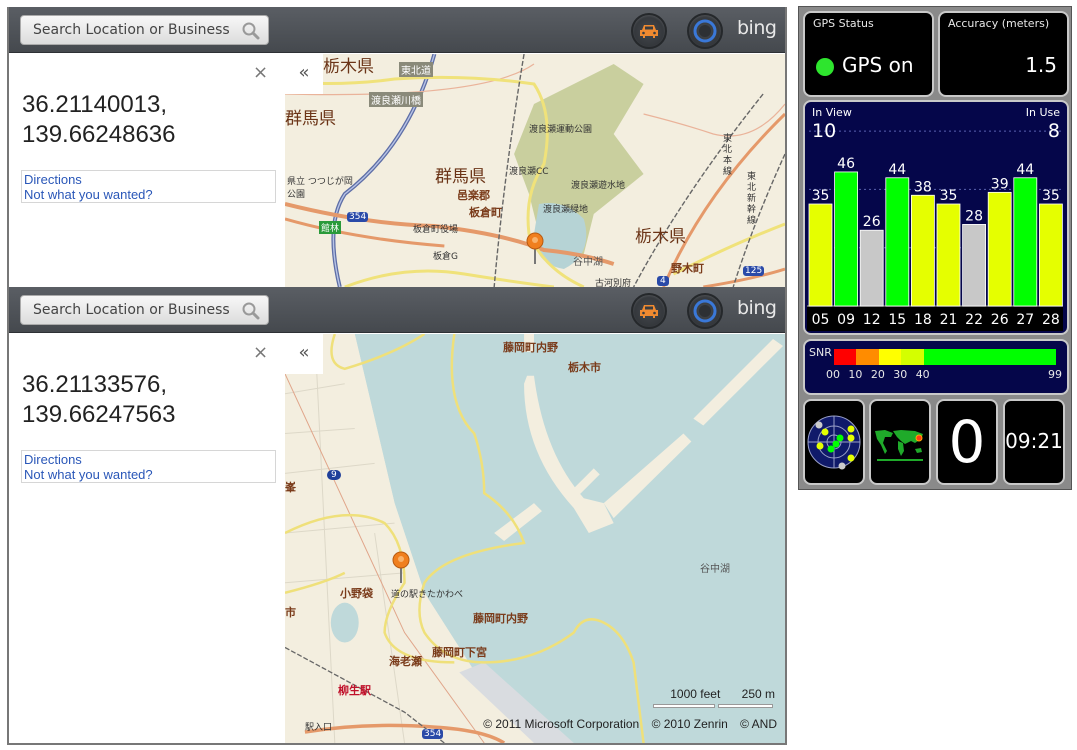 The height and width of the screenshot is (750, 1077). I want to click on bing-toolbar: bing, so click(397, 310).